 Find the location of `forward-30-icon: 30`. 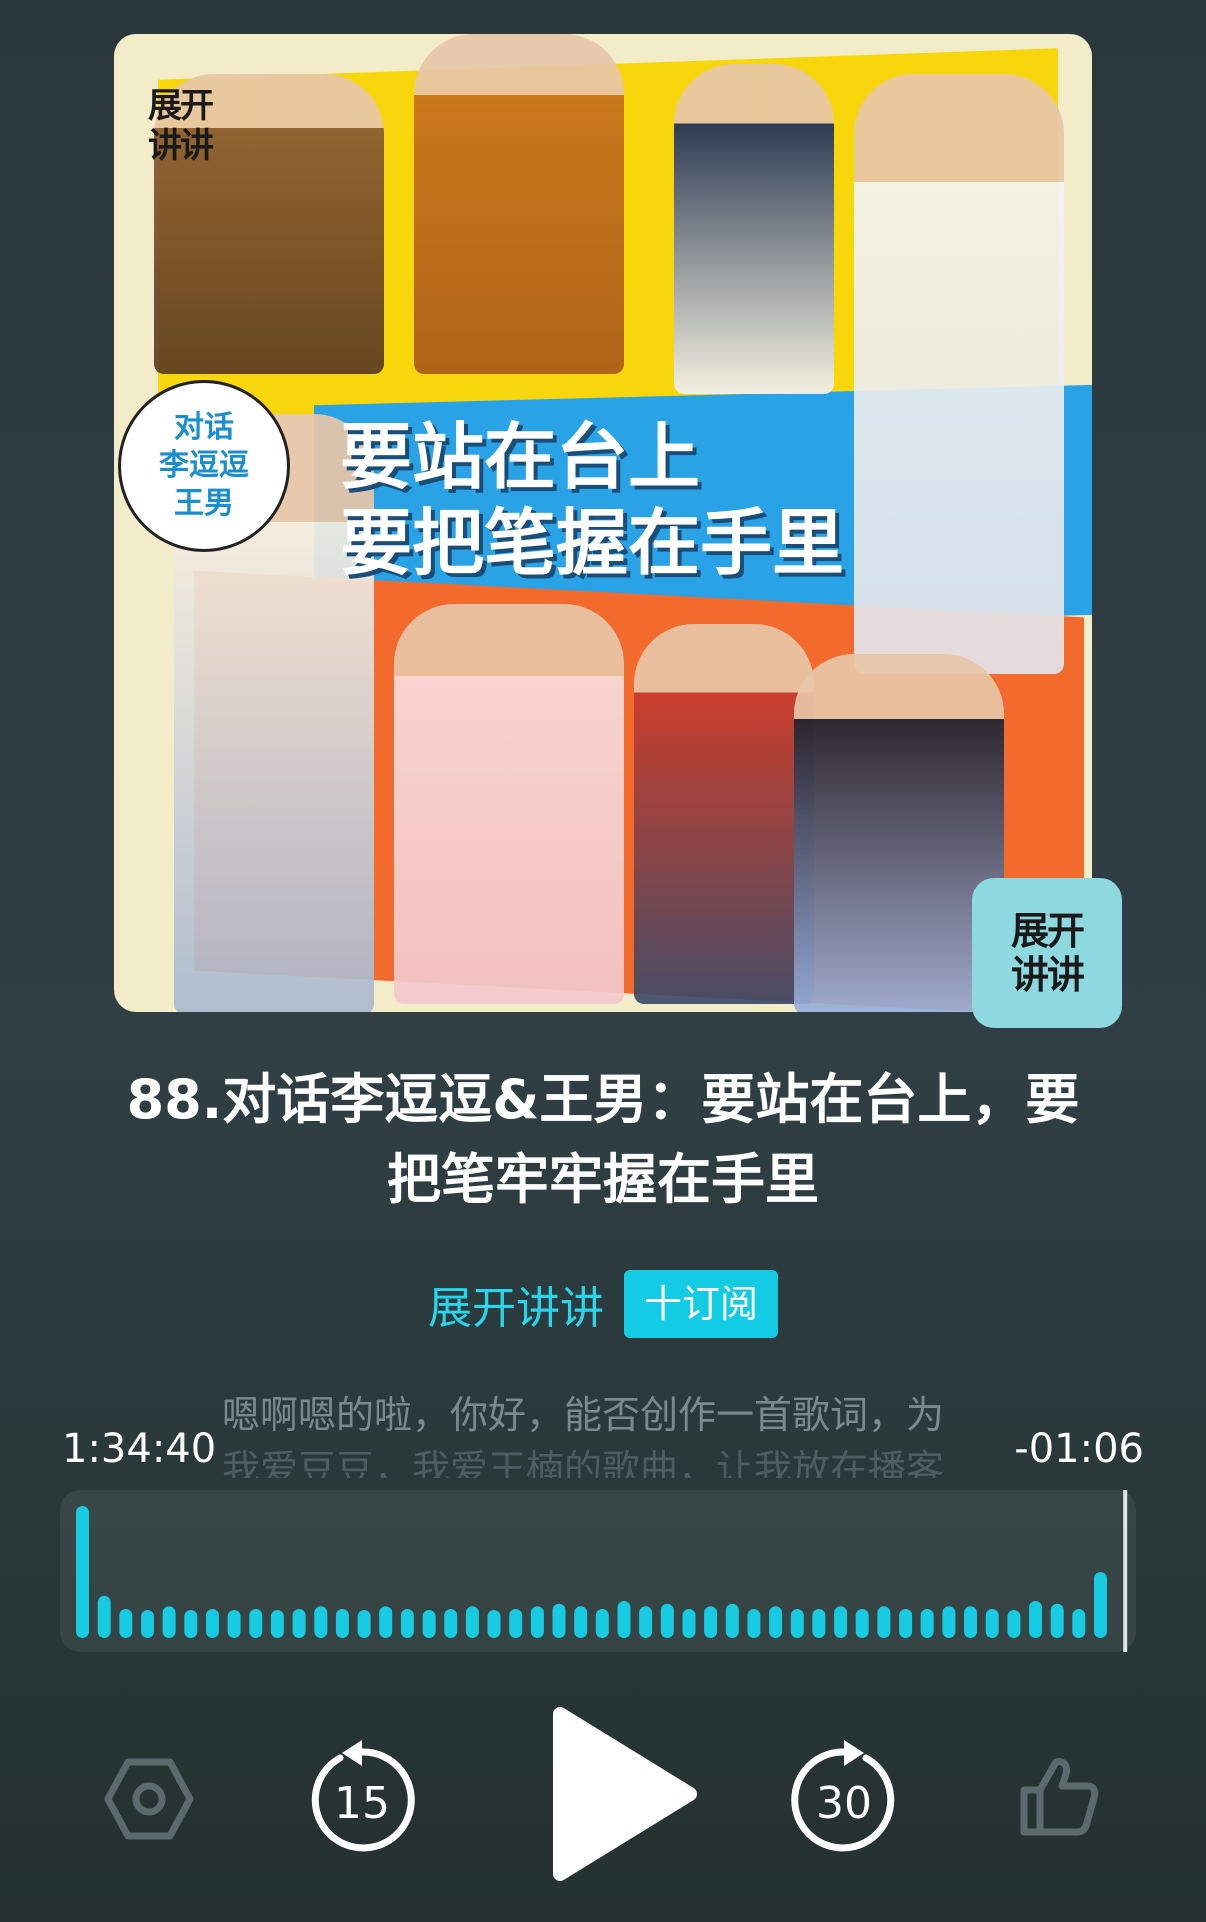

forward-30-icon: 30 is located at coordinates (843, 1796).